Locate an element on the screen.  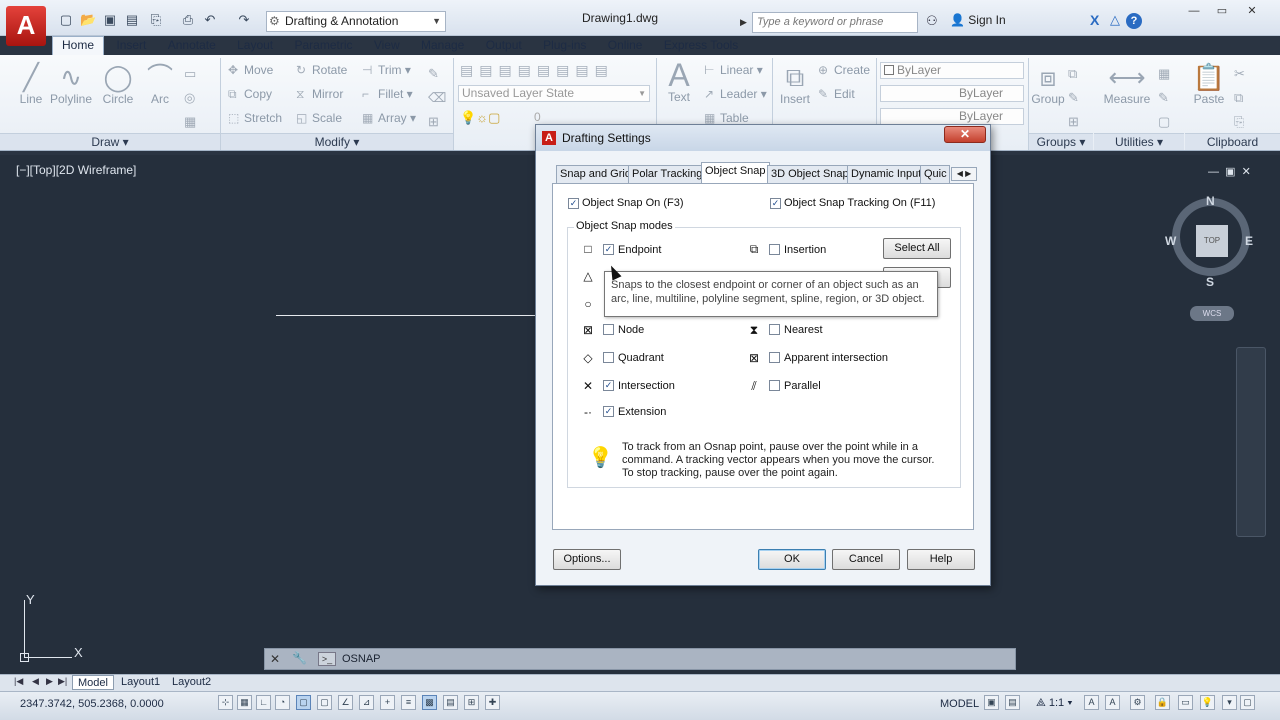
insertion-label: Insertion is located at coordinates (805, 250).